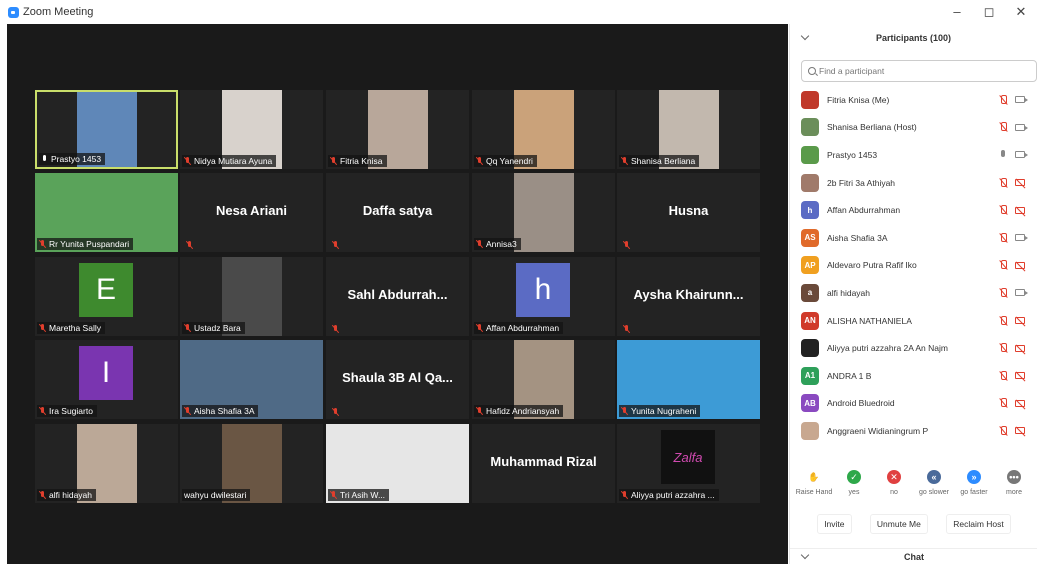 This screenshot has width=1037, height=564. What do you see at coordinates (71, 328) in the screenshot?
I see `tile-name-label: Maretha Sally` at bounding box center [71, 328].